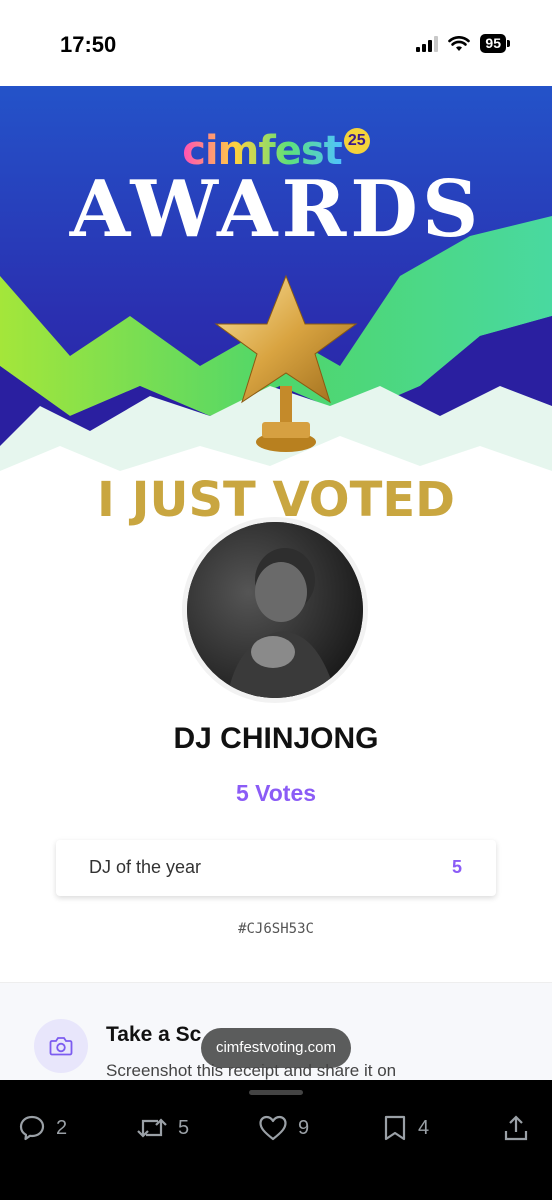 This screenshot has height=1200, width=552. I want to click on reply-button: 2, so click(42, 1128).